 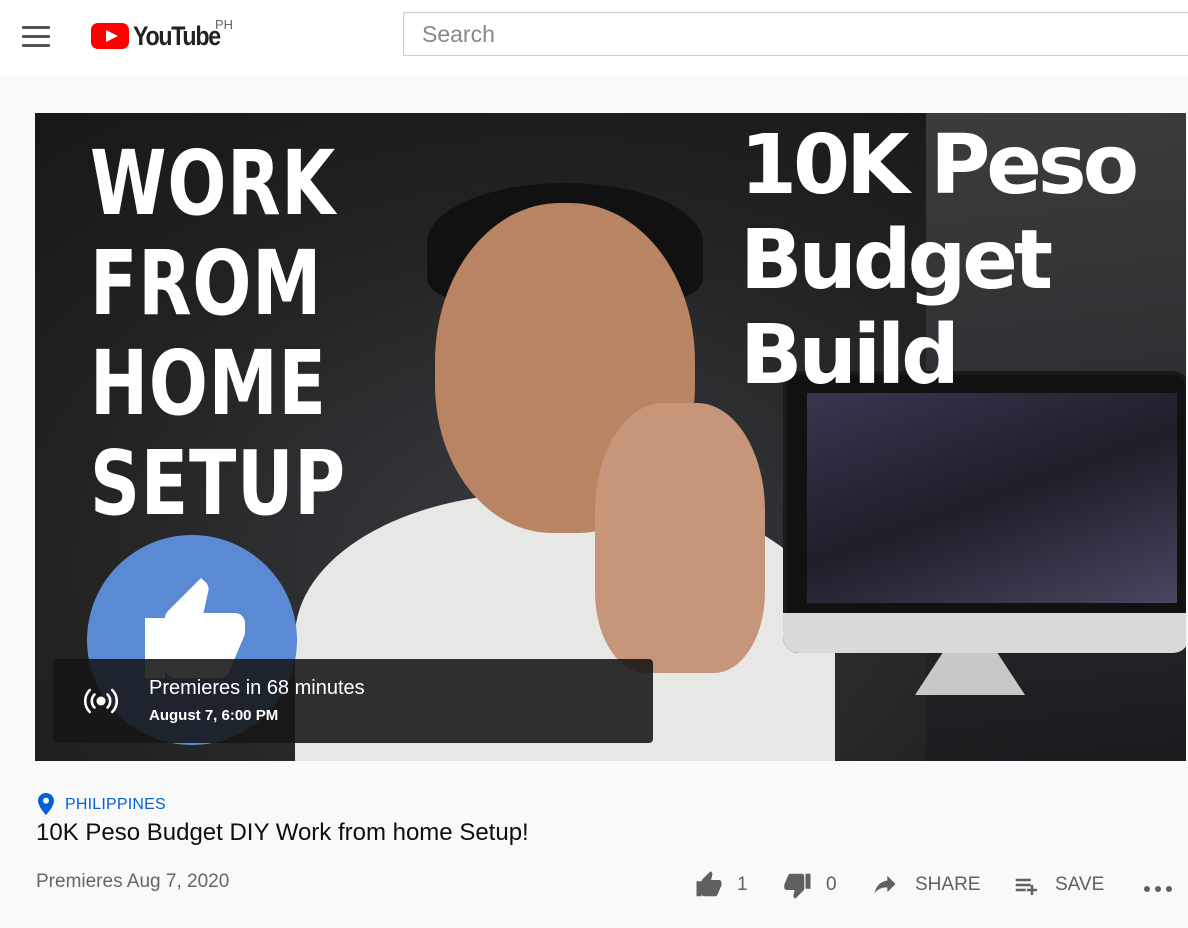 What do you see at coordinates (36, 37) in the screenshot?
I see `hamburger-icon` at bounding box center [36, 37].